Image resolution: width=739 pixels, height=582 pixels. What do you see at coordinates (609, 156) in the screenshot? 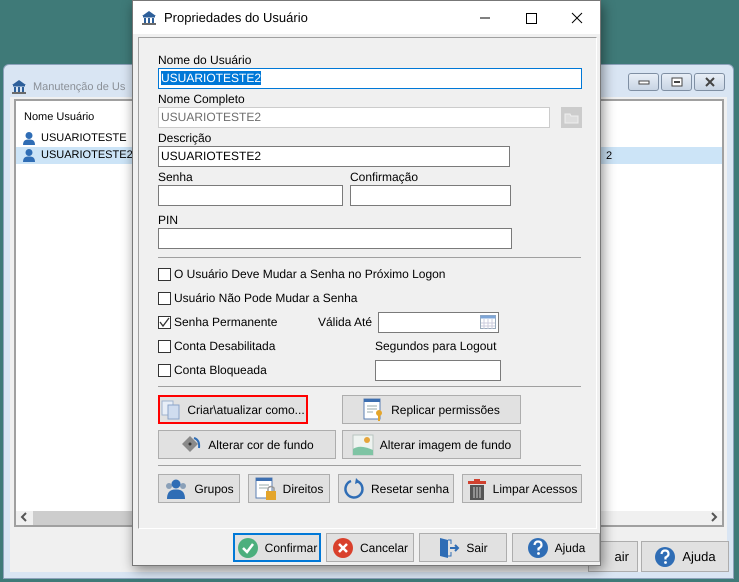
I see `list-cell-text: 2` at bounding box center [609, 156].